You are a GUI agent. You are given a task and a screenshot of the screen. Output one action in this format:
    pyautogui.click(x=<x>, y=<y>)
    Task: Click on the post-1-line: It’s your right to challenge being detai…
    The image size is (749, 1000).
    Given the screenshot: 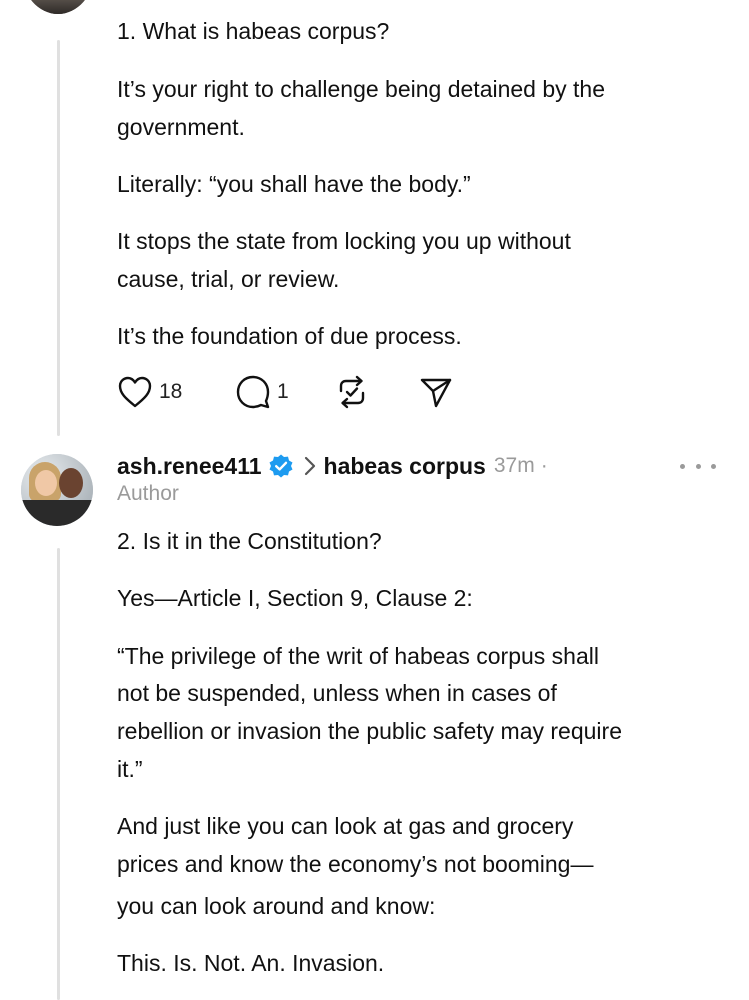 What is the action you would take?
    pyautogui.click(x=361, y=89)
    